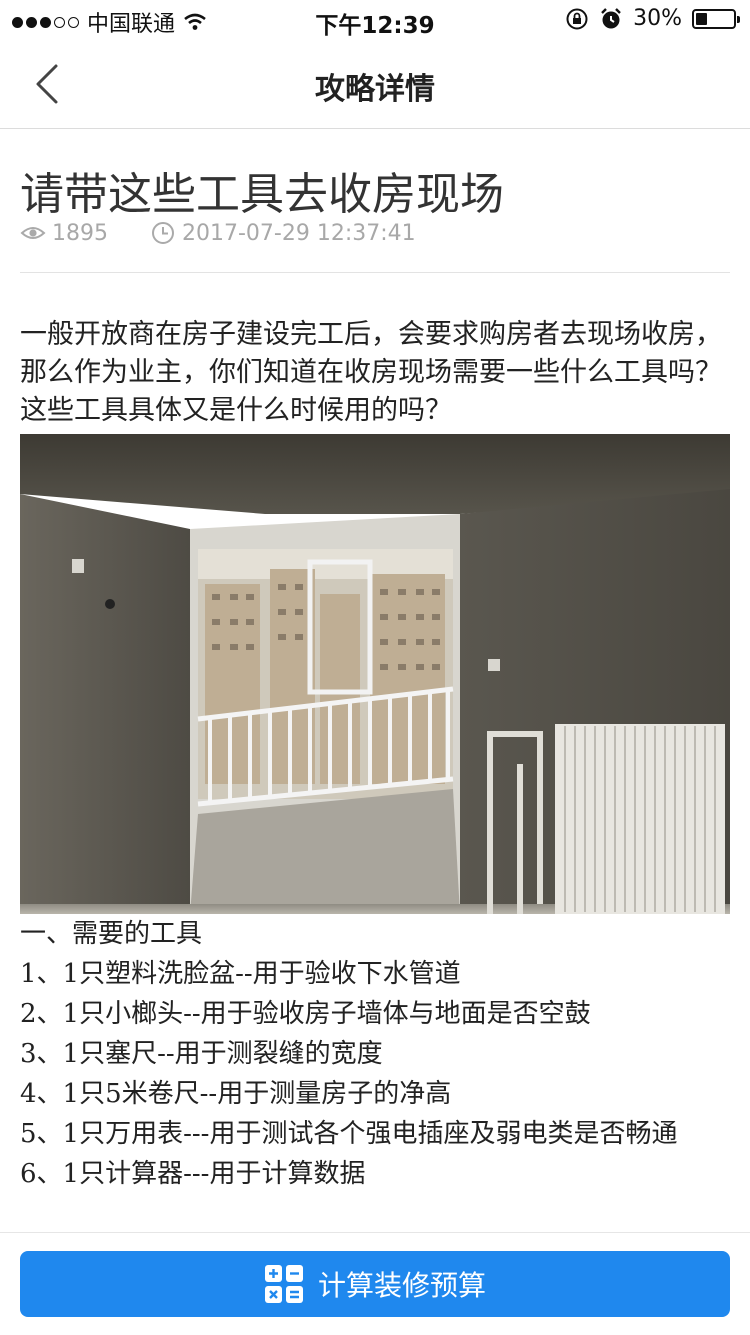 The width and height of the screenshot is (750, 1335). I want to click on clock-icon, so click(163, 233).